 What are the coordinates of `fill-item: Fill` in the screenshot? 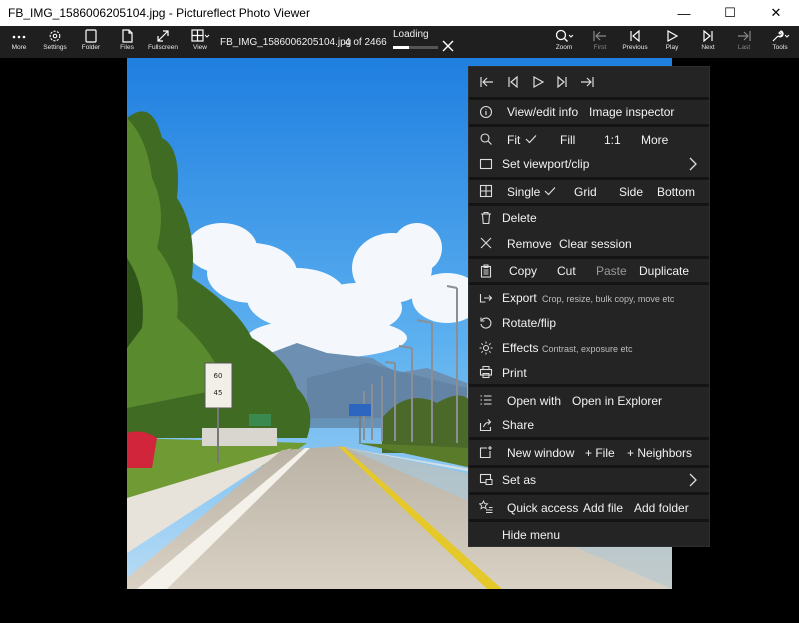 It's located at (567, 140).